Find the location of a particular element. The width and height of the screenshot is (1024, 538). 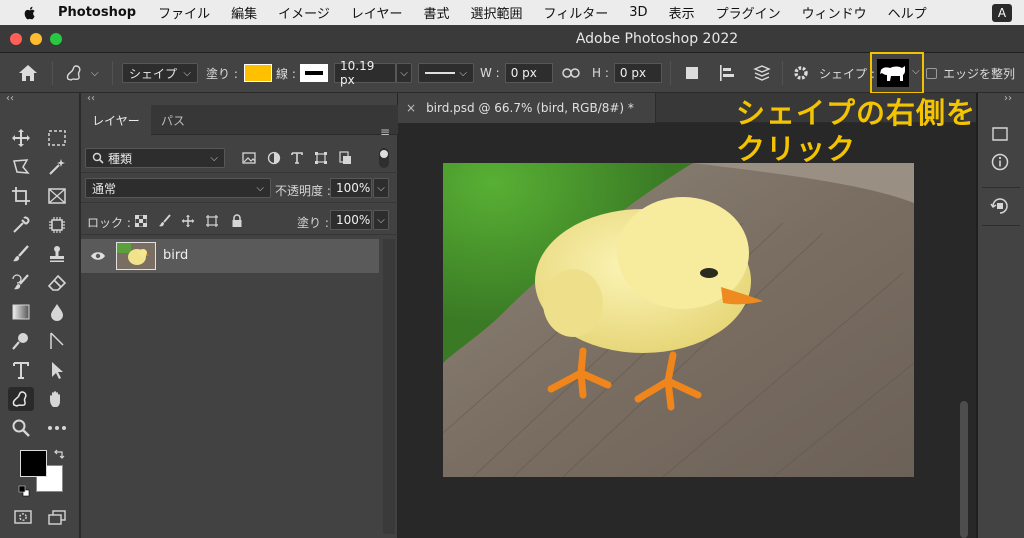

hand-tool is located at coordinates (57, 399).